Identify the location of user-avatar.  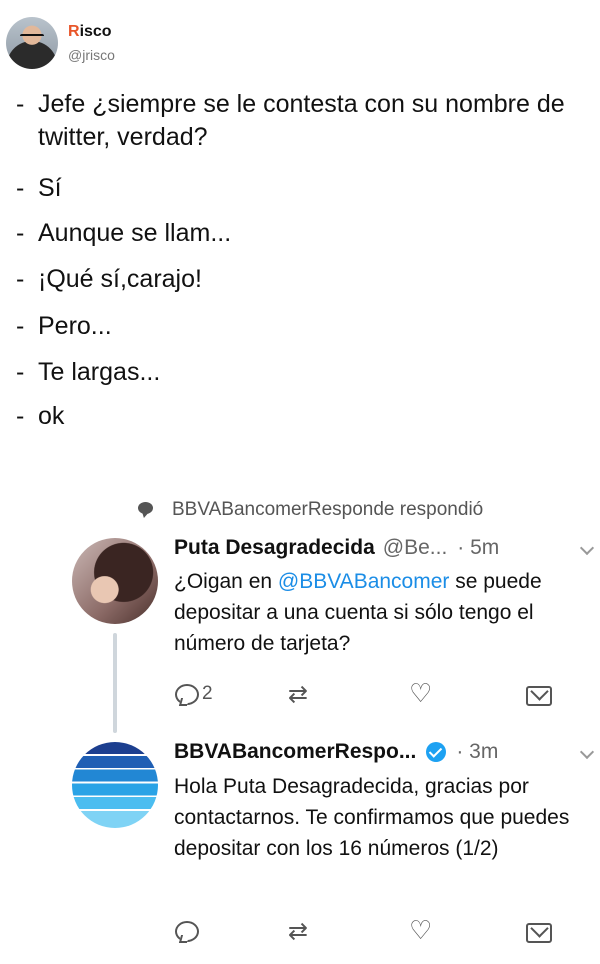
(115, 581).